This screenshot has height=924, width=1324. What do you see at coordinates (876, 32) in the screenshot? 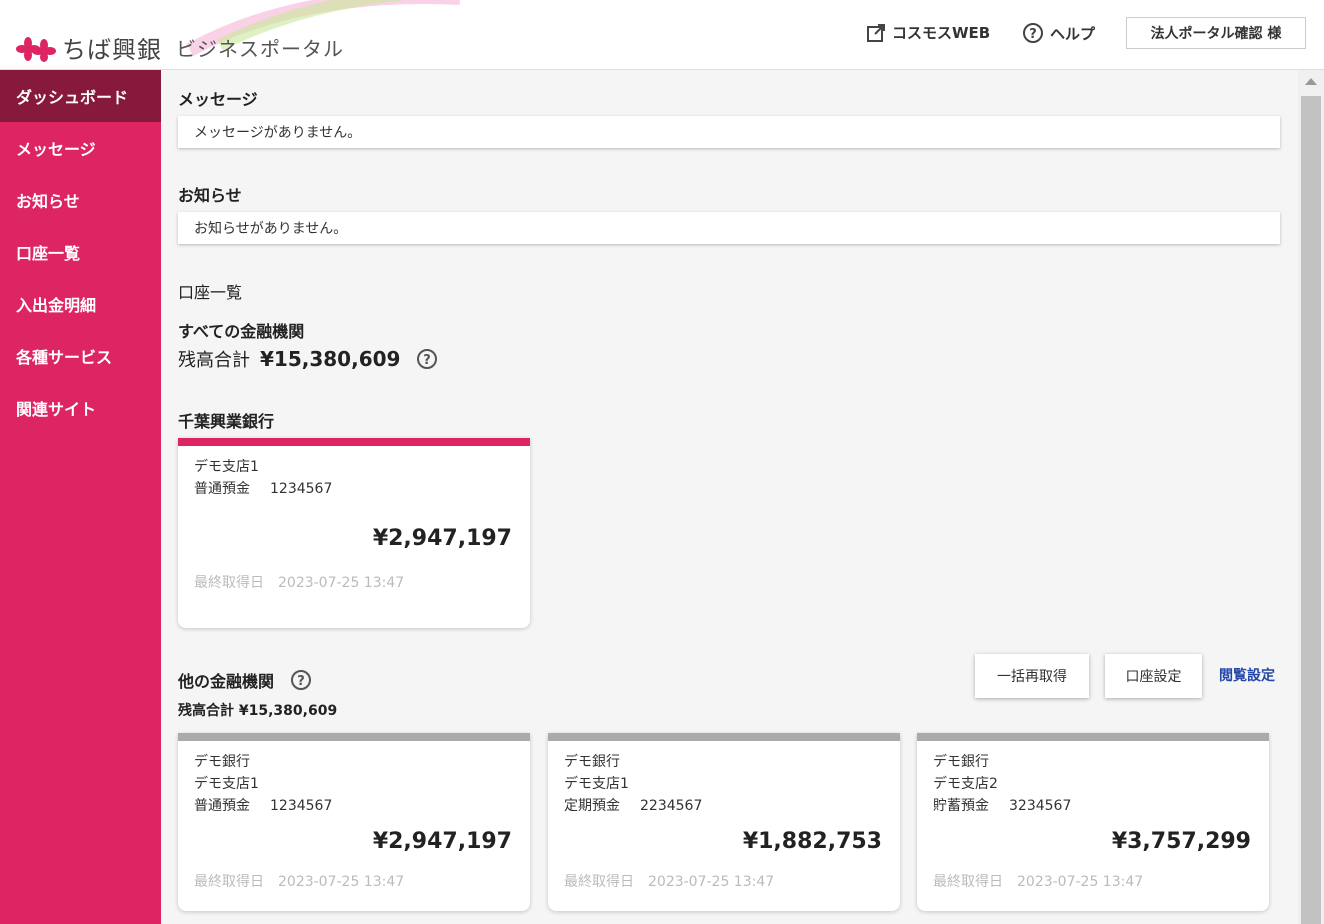
I see `external-link-icon` at bounding box center [876, 32].